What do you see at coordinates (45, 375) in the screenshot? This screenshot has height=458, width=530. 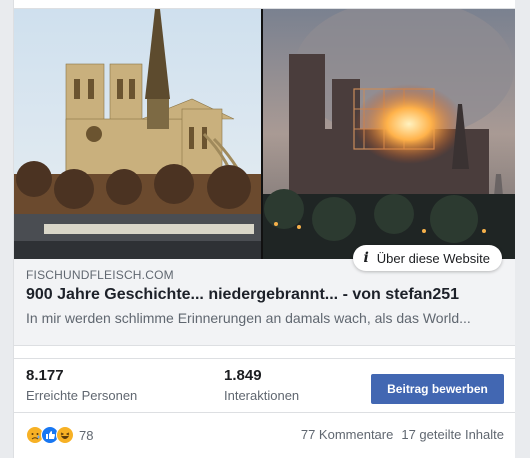 I see `reach-value: 8.177` at bounding box center [45, 375].